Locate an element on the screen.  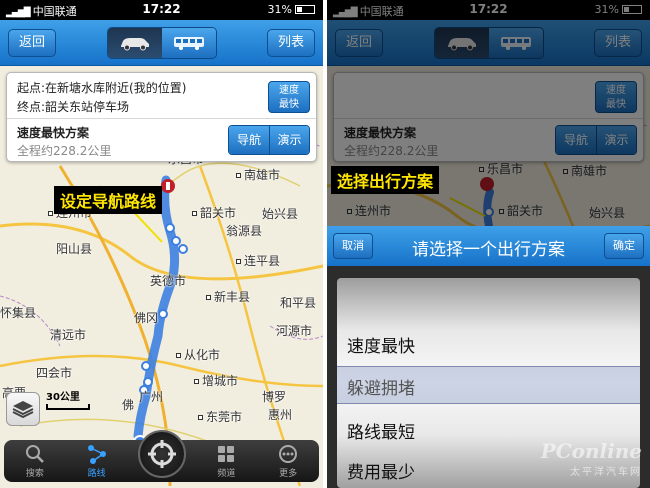
city-label: 连平县 is located at coordinates (258, 260).